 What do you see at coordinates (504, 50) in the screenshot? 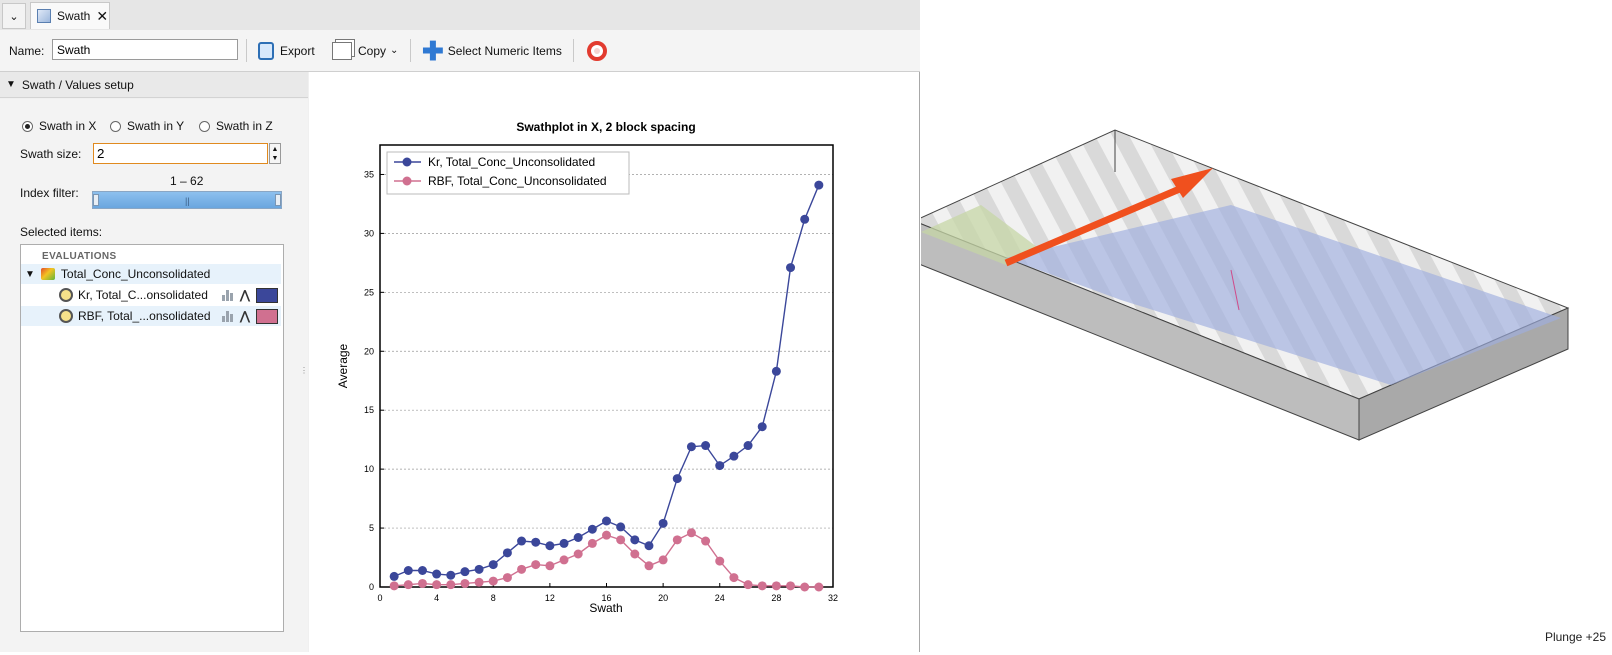
I see `select-numeric-items-label: Select Numeric Items` at bounding box center [504, 50].